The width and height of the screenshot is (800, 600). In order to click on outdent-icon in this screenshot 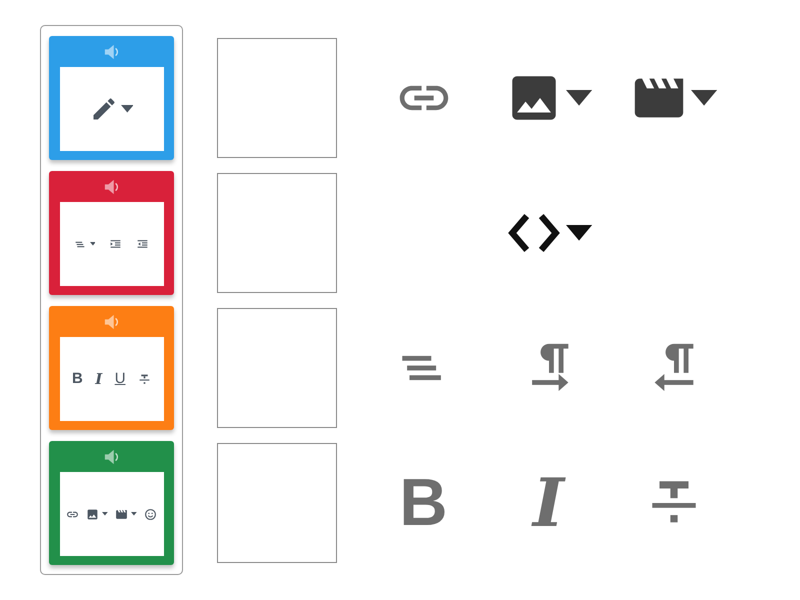, I will do `click(143, 244)`.